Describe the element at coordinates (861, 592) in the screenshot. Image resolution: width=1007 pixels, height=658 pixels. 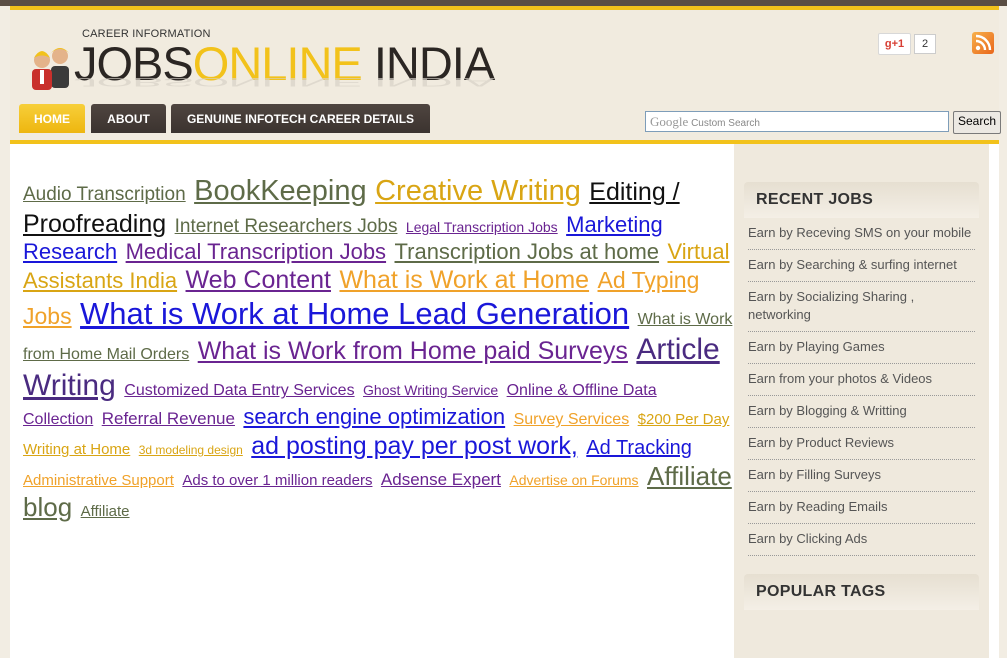
I see `popular-tags-title: POPULAR TAGS` at that location.